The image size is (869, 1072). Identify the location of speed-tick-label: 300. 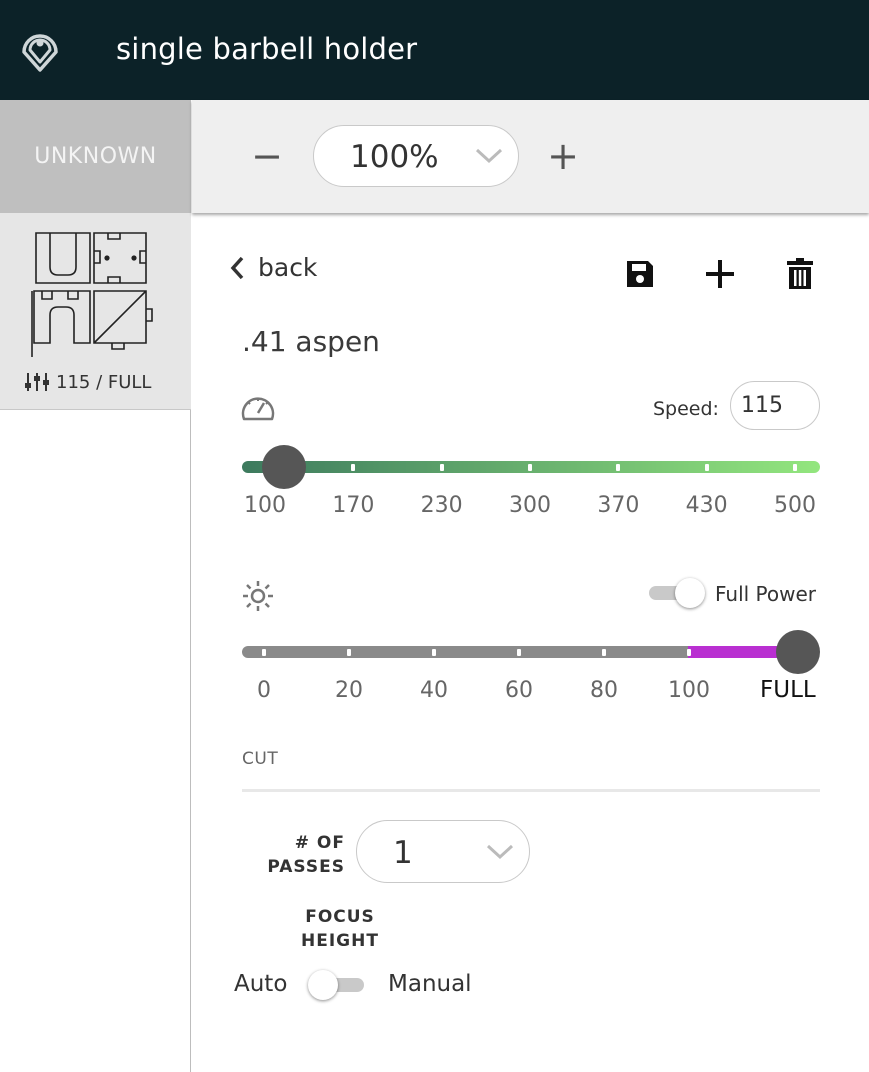
(530, 505).